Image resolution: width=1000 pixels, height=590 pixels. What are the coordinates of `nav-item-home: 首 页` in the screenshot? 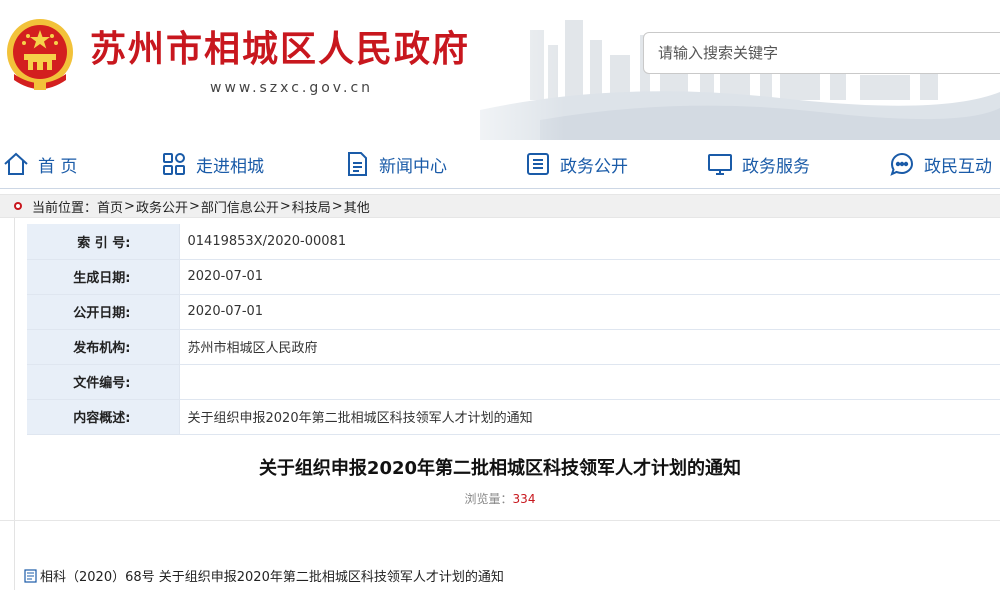 It's located at (39, 164).